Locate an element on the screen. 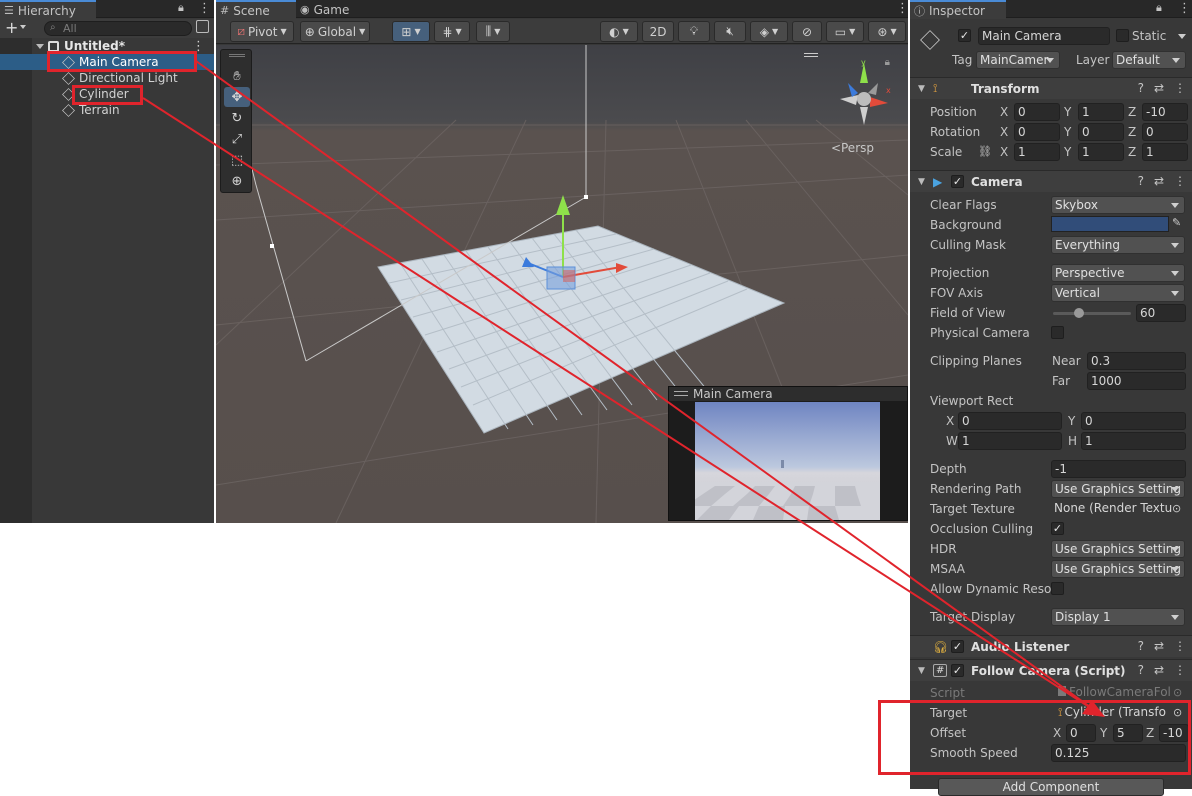 The image size is (1192, 796). rendering-path-dropdown: Use Graphics Setting is located at coordinates (1118, 489).